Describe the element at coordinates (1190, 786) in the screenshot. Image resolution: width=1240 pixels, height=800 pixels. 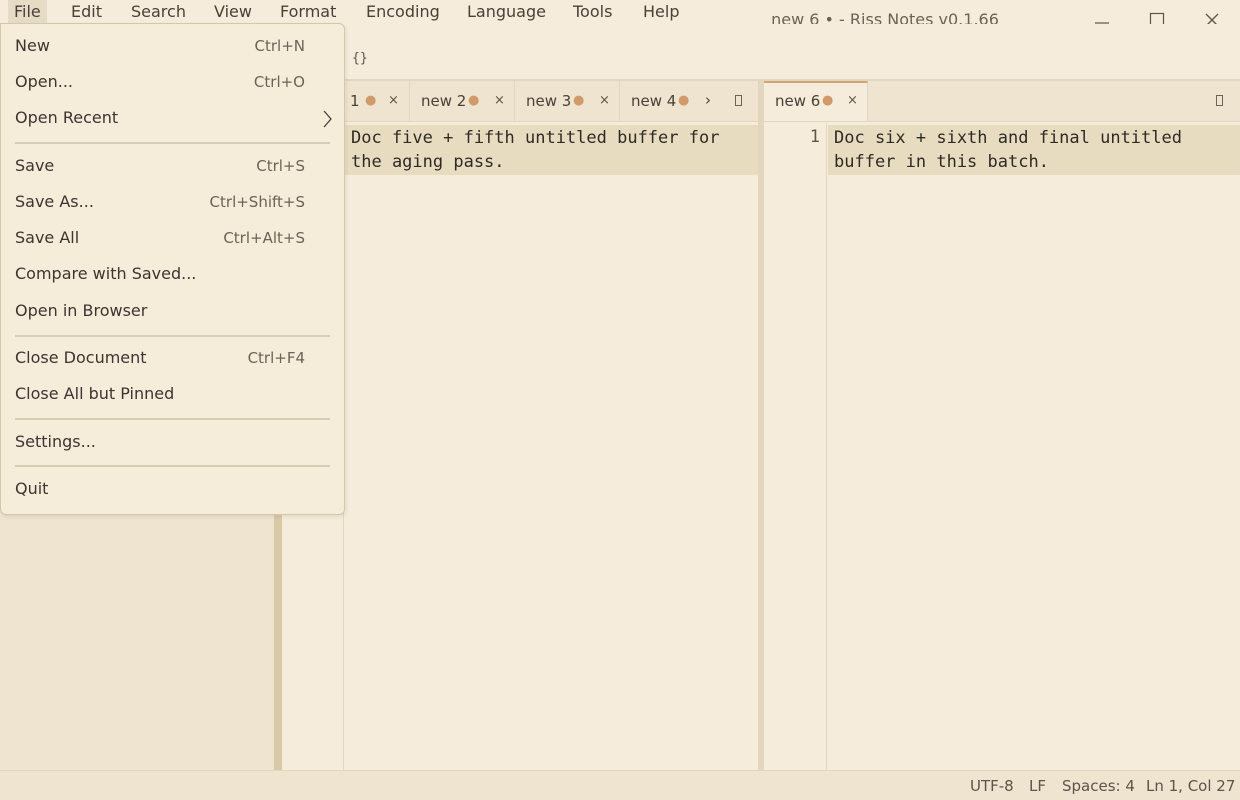
I see `status-cursor-position: Ln 1, Col 27` at that location.